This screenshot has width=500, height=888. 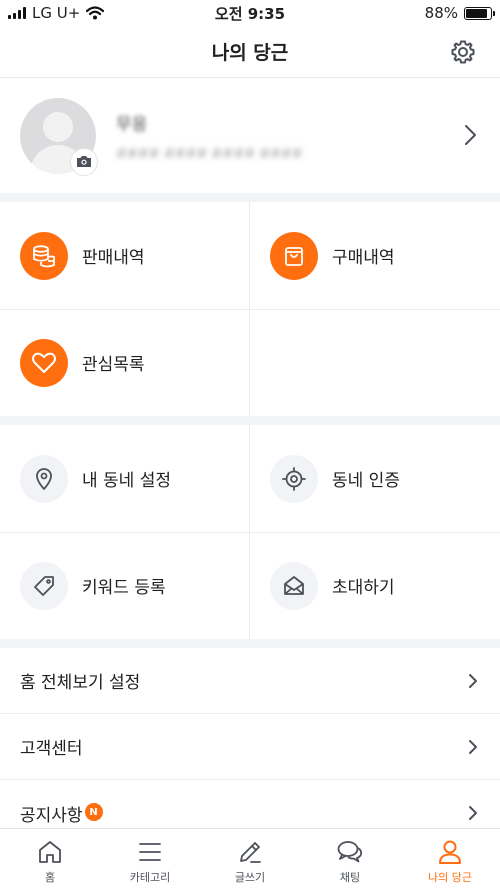 I want to click on menu-invite: 초대하기, so click(x=375, y=585).